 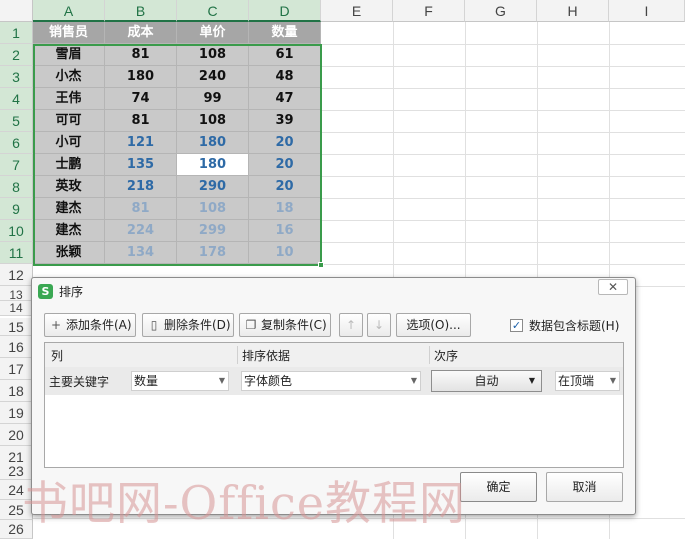 I want to click on order-select: 自动 ▼, so click(x=486, y=381).